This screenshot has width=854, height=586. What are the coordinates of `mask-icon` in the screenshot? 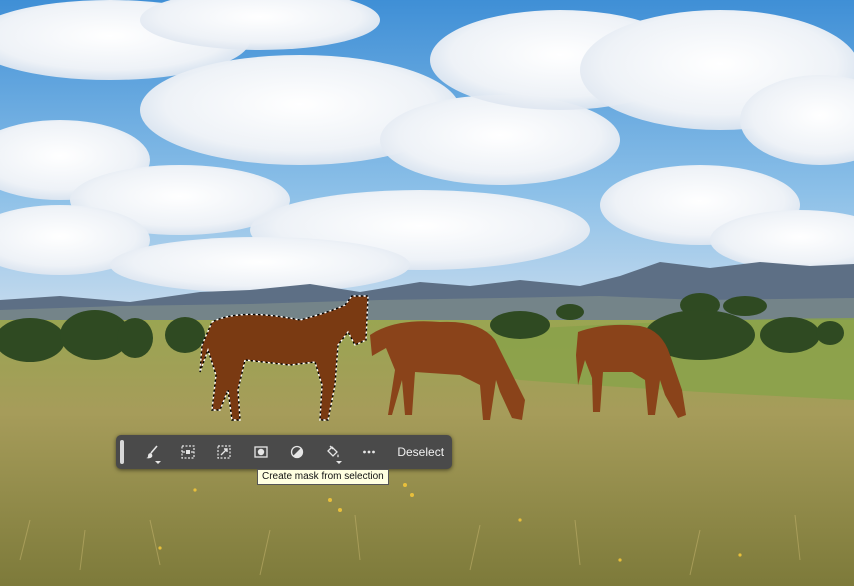 It's located at (260, 452).